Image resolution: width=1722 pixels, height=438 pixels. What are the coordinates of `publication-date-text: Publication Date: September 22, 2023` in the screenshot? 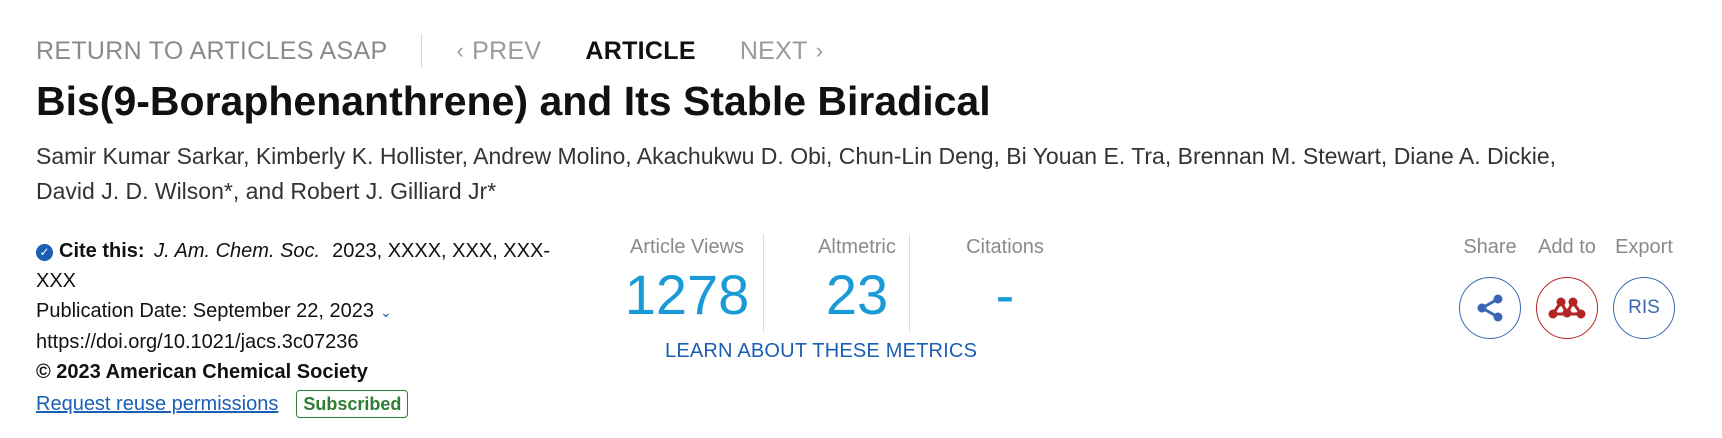 It's located at (205, 311).